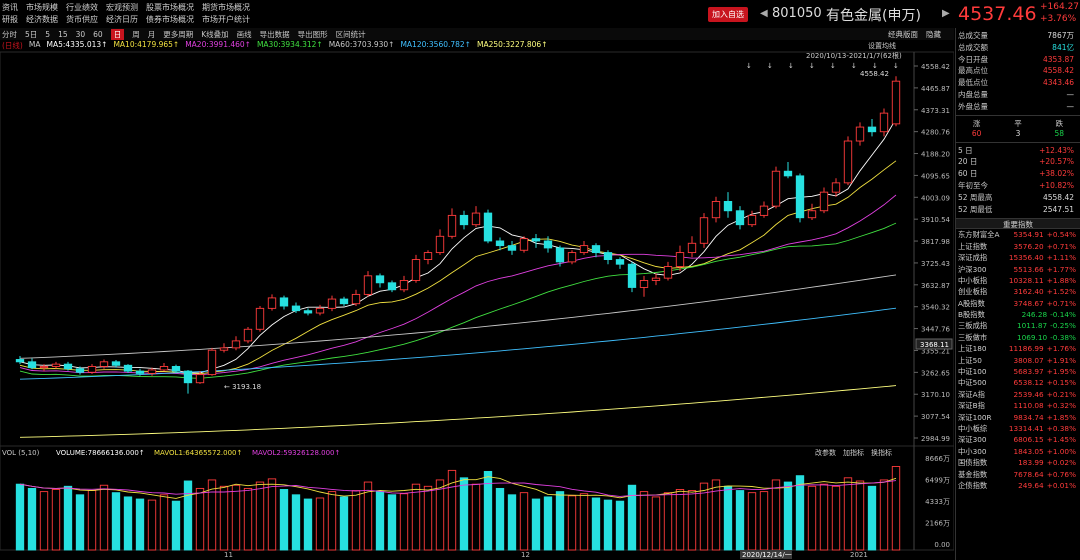 The image size is (1080, 560). Describe the element at coordinates (853, 452) in the screenshot. I see `volume-indicator-button: 加指标` at that location.